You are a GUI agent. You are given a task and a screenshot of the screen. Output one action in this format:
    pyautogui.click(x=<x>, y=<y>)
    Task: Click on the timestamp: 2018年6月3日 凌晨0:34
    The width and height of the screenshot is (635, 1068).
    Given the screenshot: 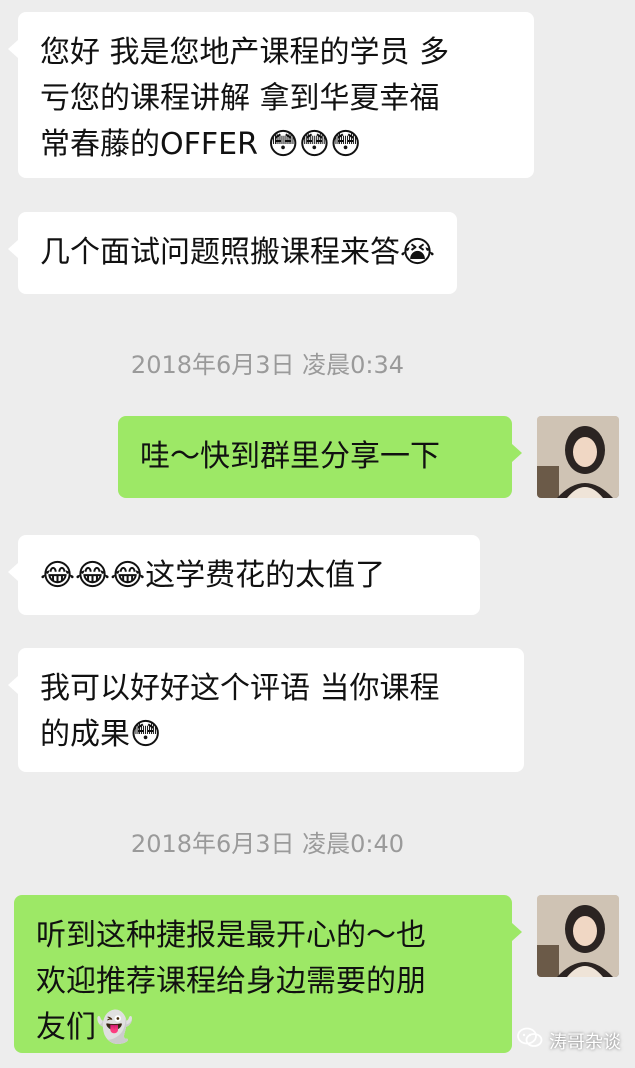 What is the action you would take?
    pyautogui.click(x=267, y=365)
    